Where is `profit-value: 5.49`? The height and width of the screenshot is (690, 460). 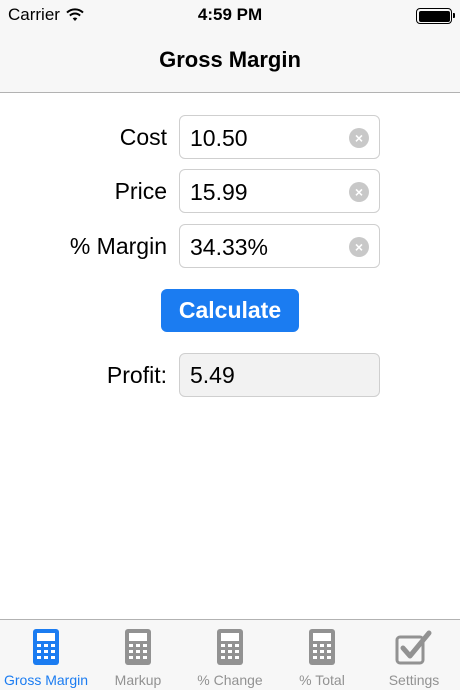 profit-value: 5.49 is located at coordinates (212, 375).